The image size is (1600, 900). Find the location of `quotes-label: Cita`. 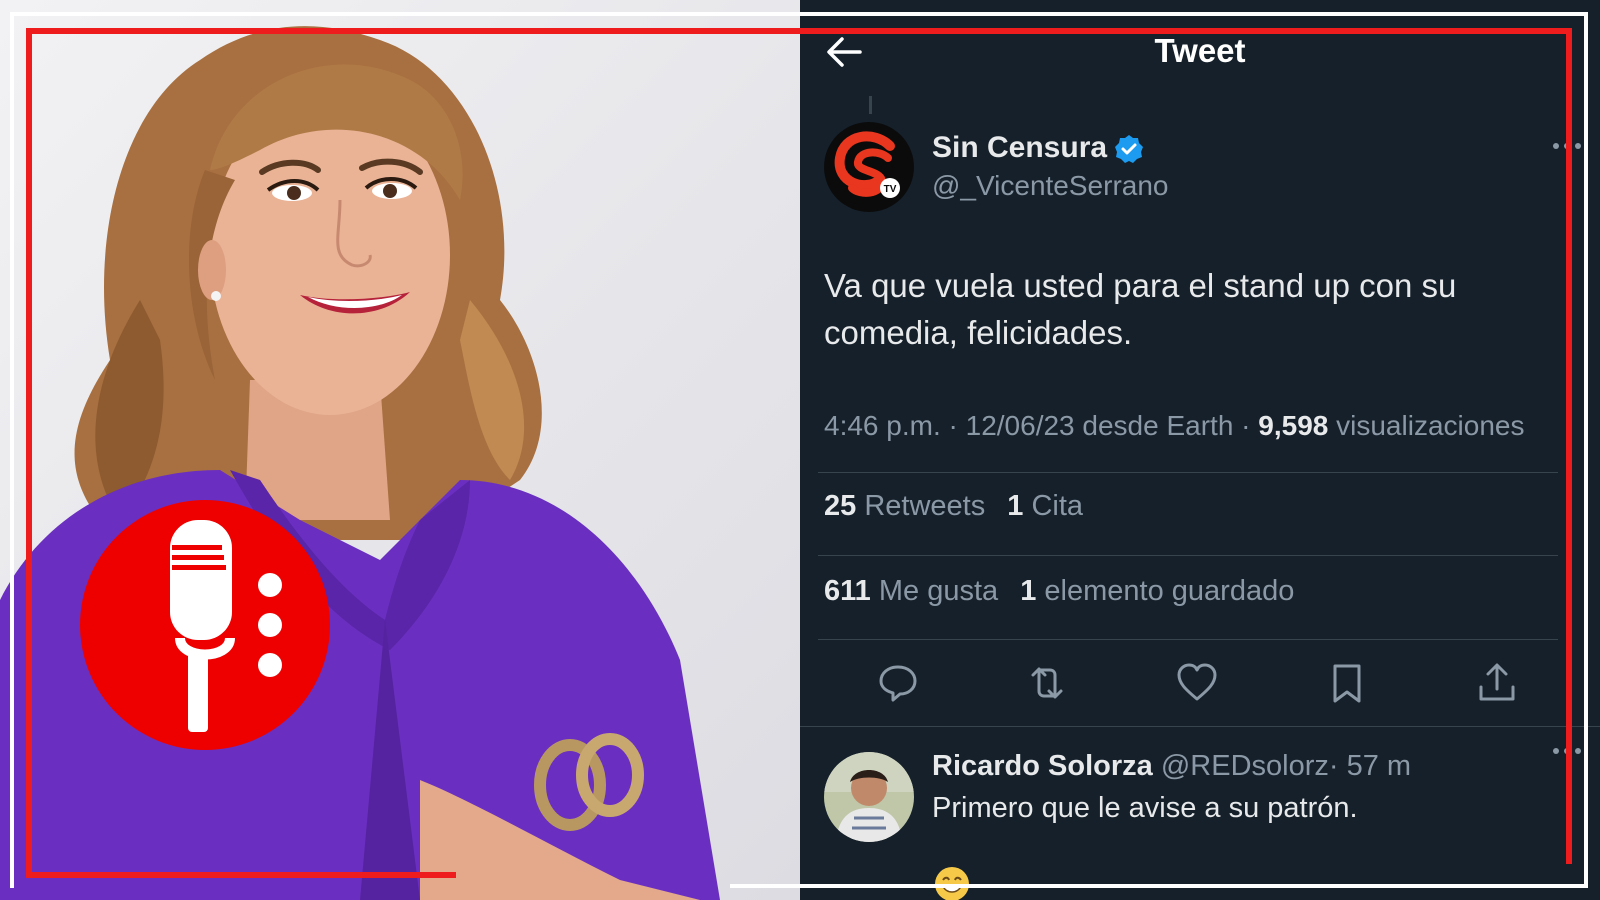

quotes-label: Cita is located at coordinates (1057, 506).